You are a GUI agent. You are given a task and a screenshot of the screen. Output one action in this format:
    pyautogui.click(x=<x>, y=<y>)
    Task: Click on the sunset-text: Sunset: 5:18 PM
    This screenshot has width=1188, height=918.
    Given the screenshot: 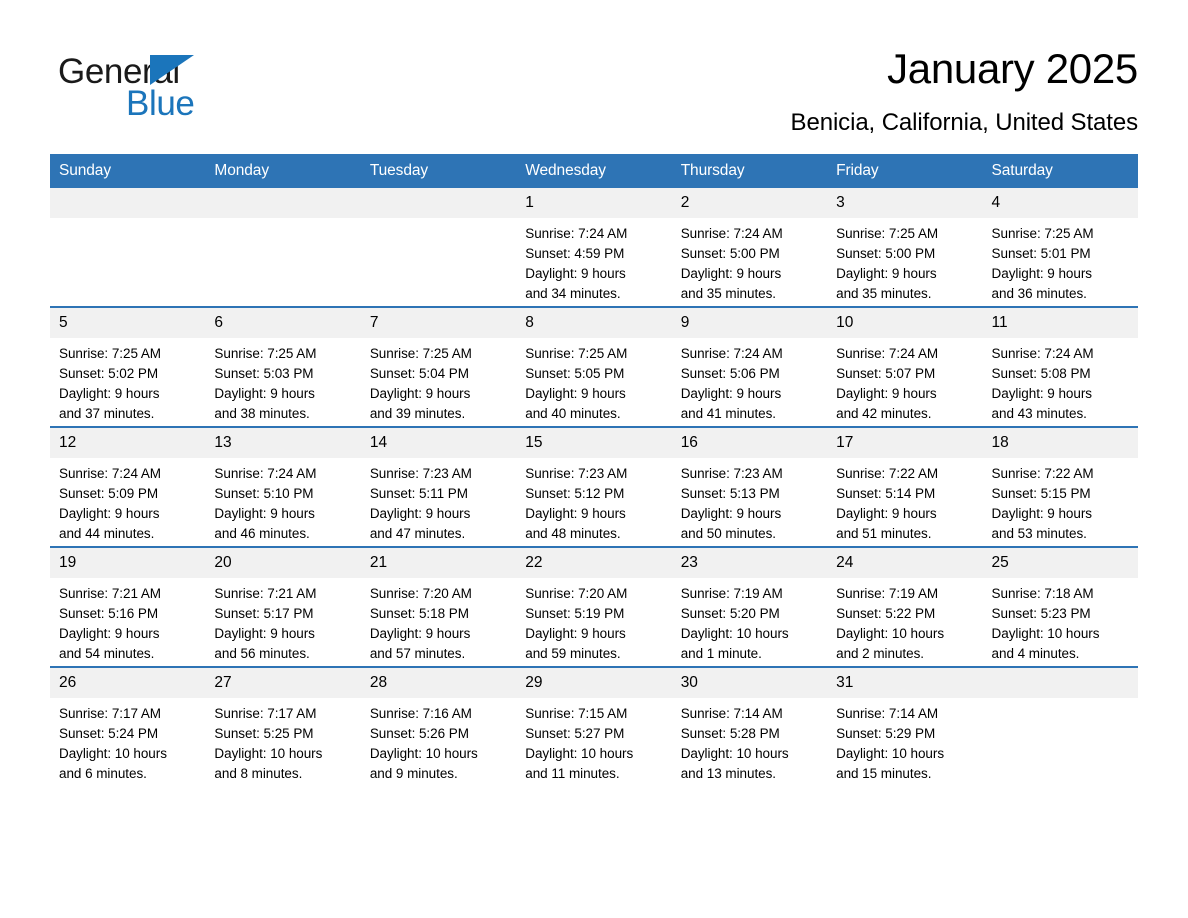 What is the action you would take?
    pyautogui.click(x=419, y=613)
    